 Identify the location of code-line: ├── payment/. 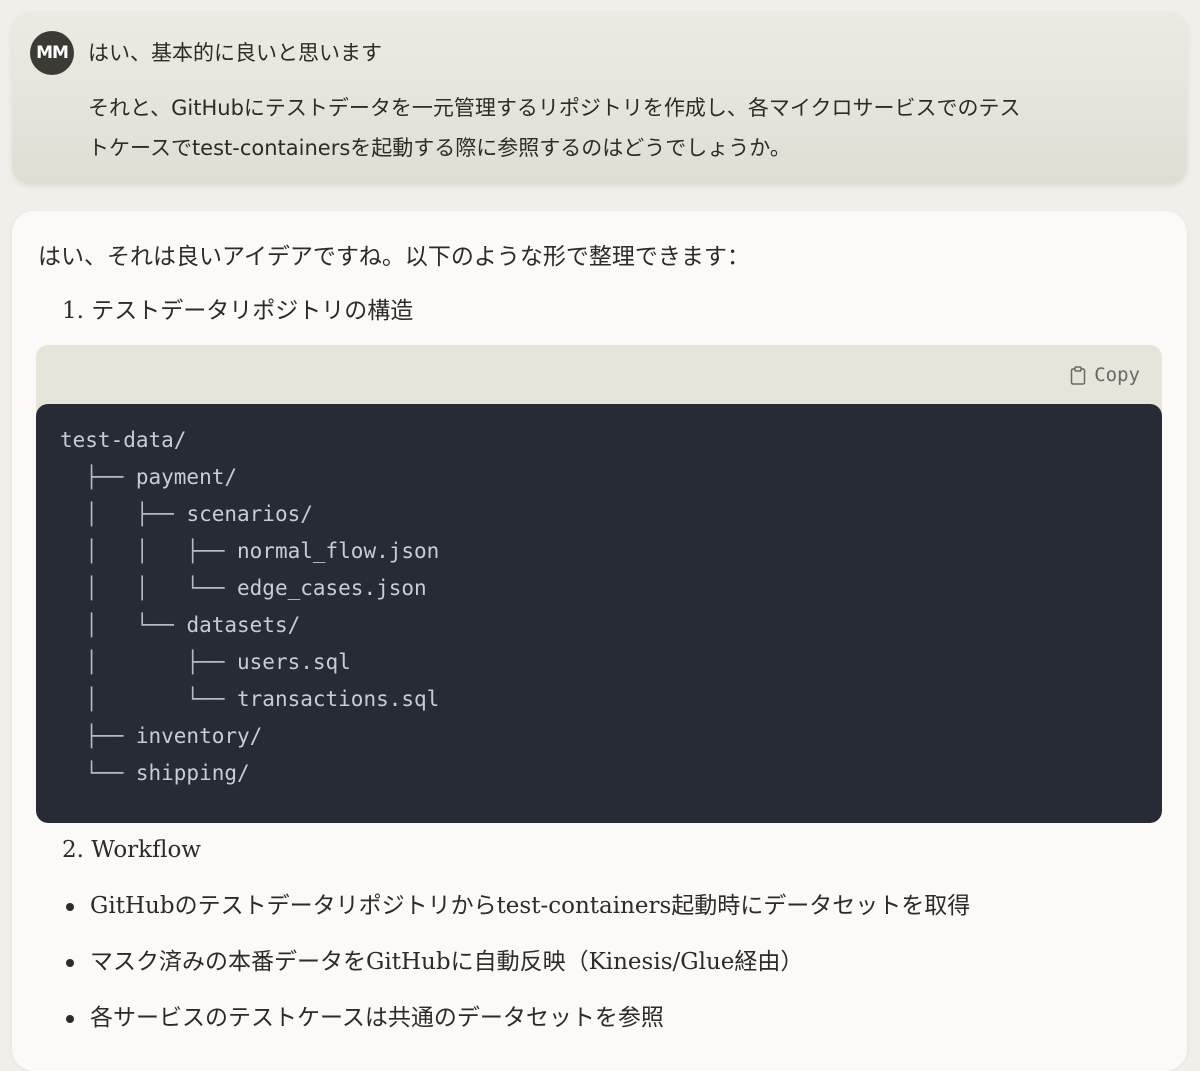
(148, 477).